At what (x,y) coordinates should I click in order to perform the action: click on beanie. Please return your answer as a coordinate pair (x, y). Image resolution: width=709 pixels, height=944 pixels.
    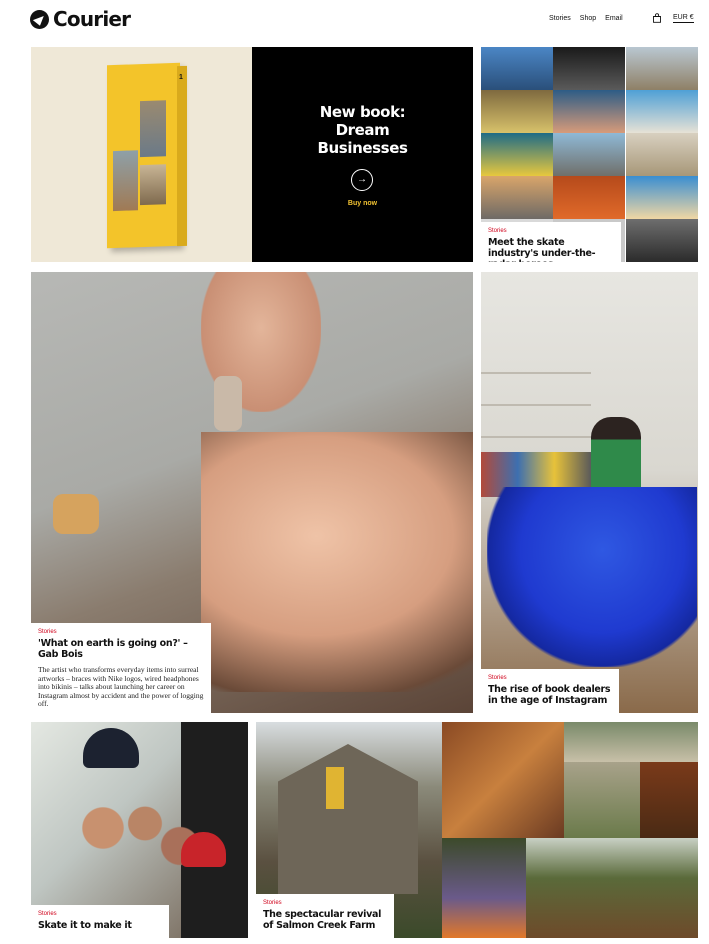
    Looking at the image, I should click on (111, 748).